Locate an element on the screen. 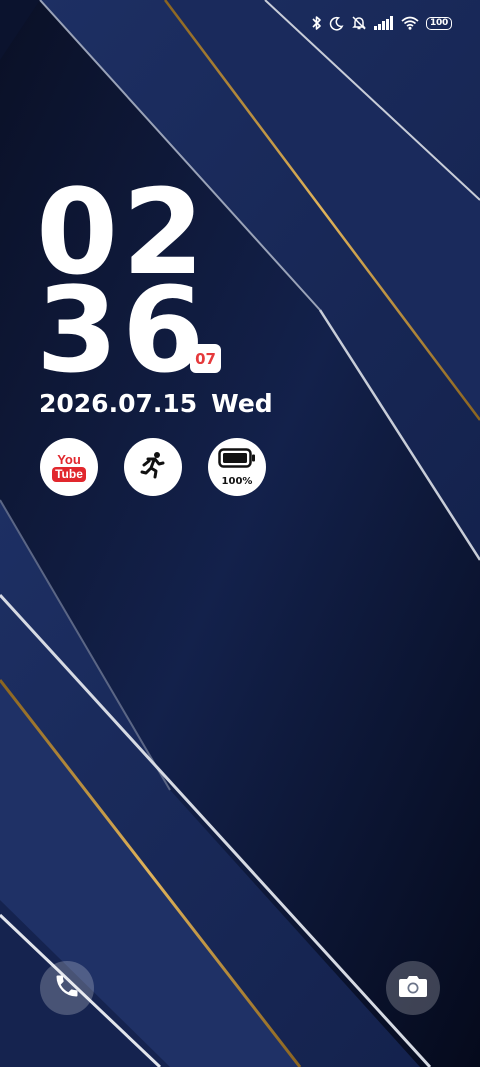  youtube-icon: You Tube is located at coordinates (69, 467).